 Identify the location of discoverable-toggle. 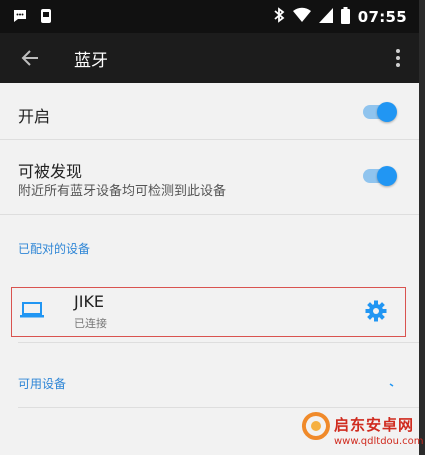
(380, 176).